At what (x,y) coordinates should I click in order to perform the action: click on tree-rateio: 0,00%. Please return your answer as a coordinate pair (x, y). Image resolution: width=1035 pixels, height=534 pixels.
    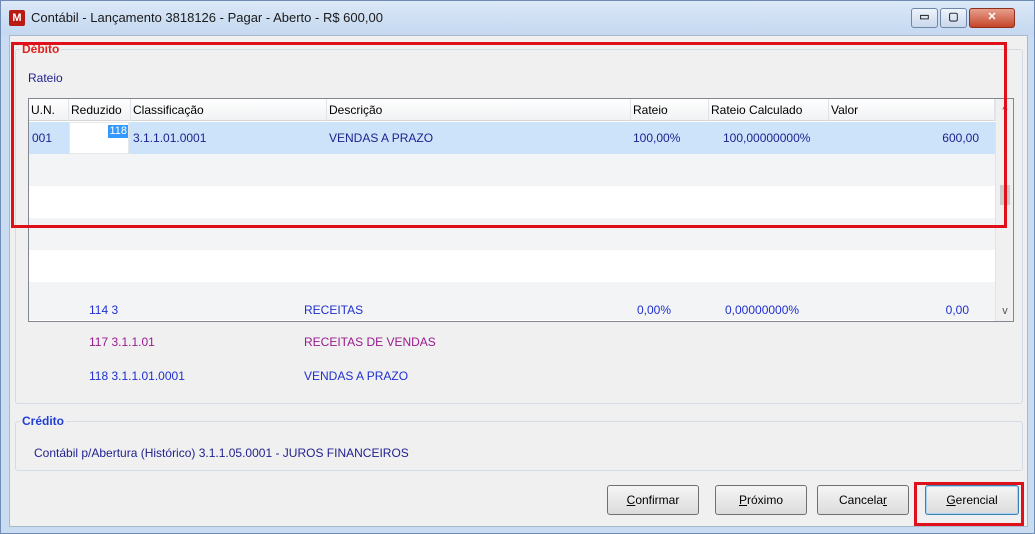
    Looking at the image, I should click on (654, 310).